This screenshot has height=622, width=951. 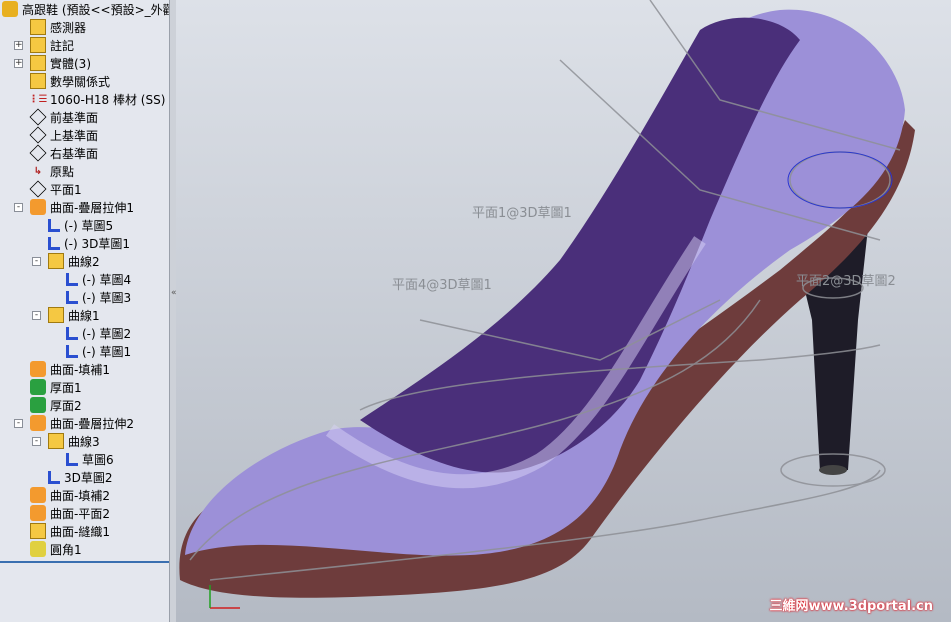 I want to click on tree-item: 實體(3), so click(x=60, y=63).